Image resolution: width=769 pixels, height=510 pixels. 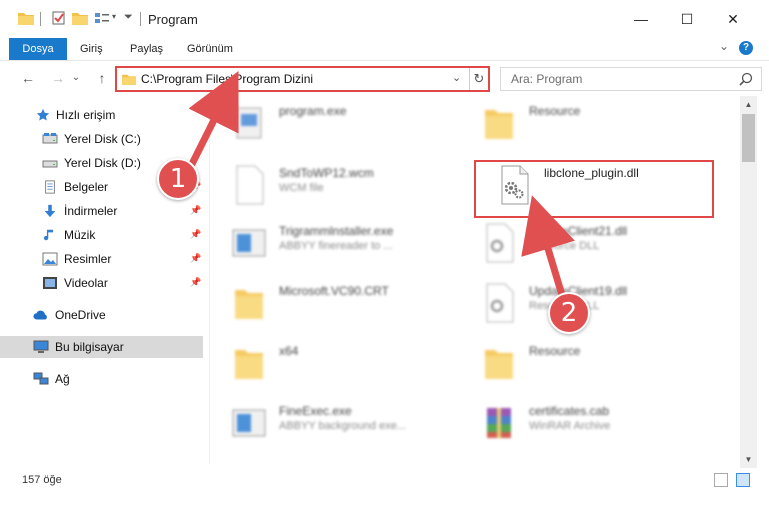 I want to click on file-name: Trigrammlnstaller.exe, so click(x=336, y=231).